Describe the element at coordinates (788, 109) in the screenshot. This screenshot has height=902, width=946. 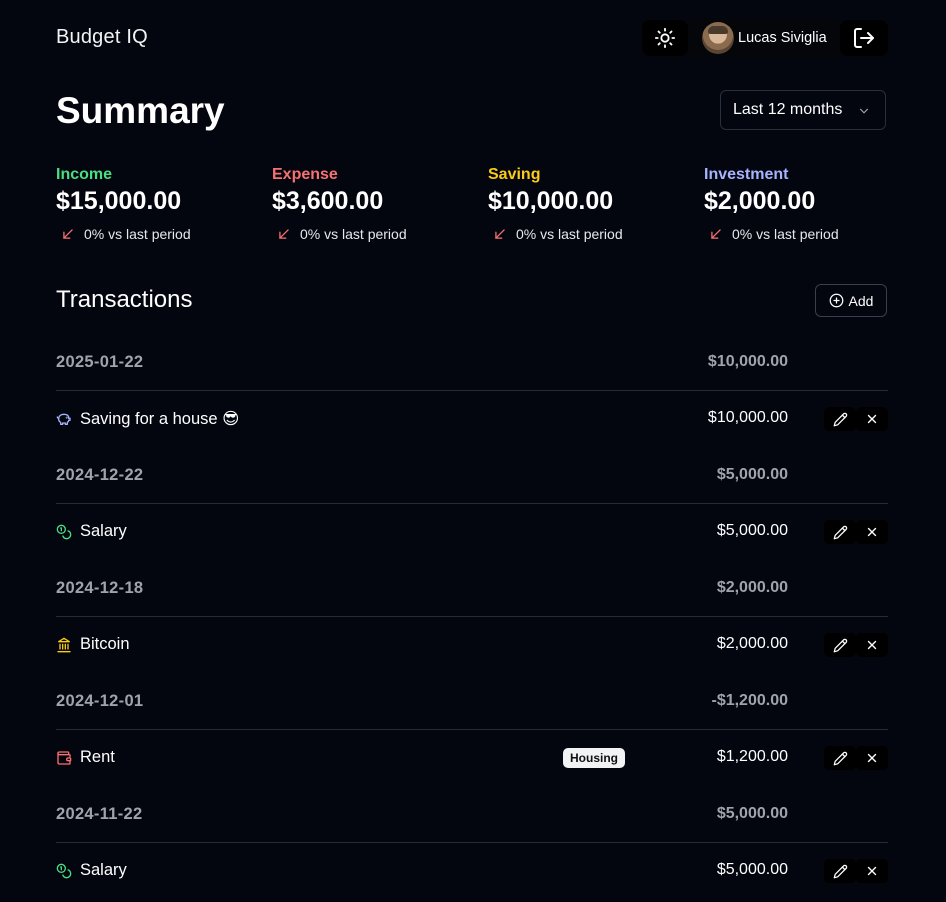
I see `period-select-value: Last 12 months` at that location.